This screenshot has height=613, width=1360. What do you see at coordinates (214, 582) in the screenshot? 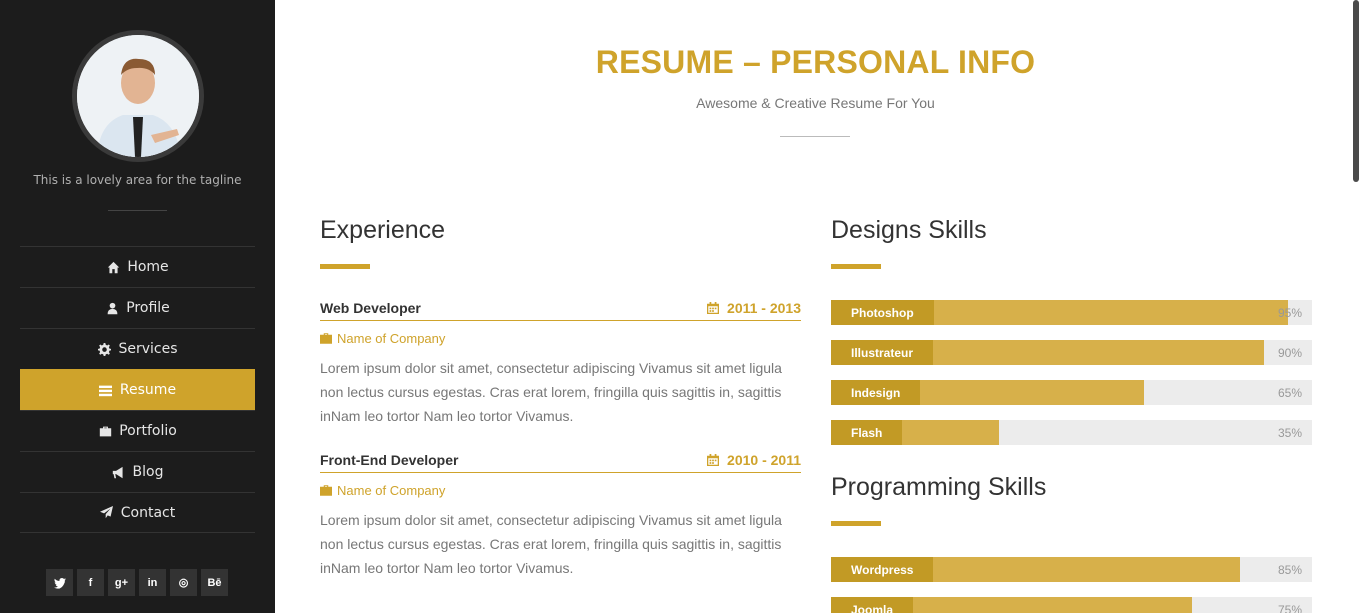
I see `behance-icon: Bē` at bounding box center [214, 582].